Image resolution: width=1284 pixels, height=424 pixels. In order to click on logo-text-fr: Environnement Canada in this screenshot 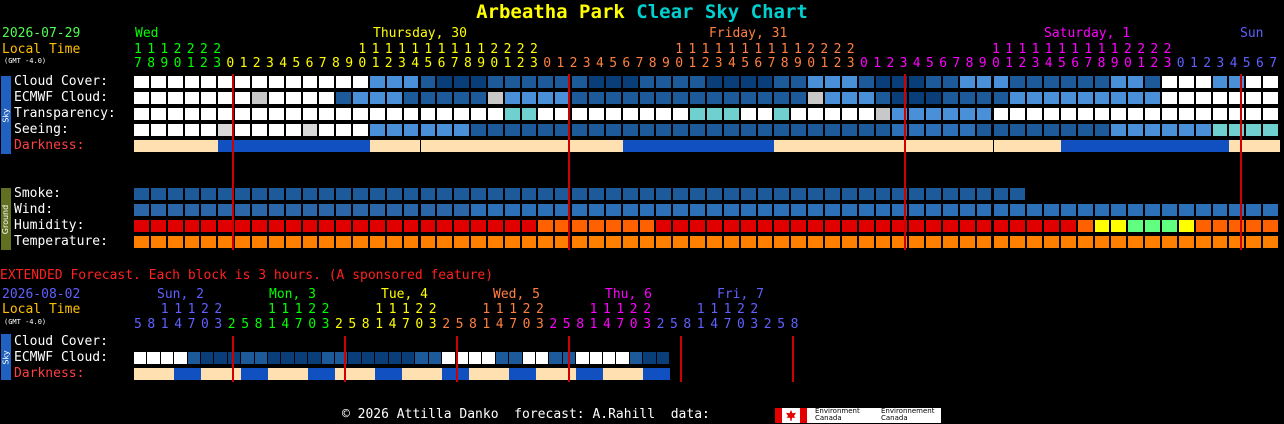, I will do `click(908, 414)`.